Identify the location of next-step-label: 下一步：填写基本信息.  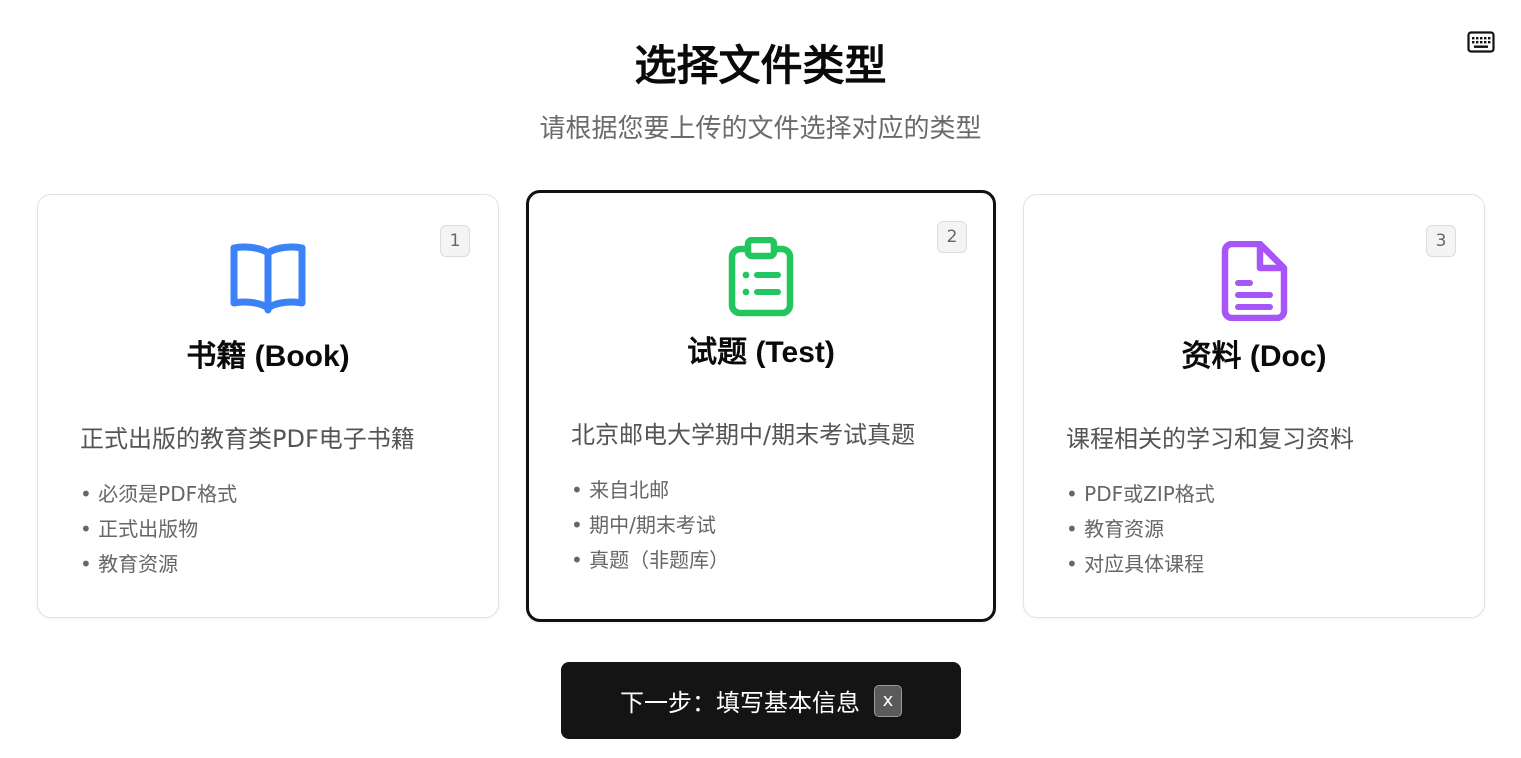
(740, 703).